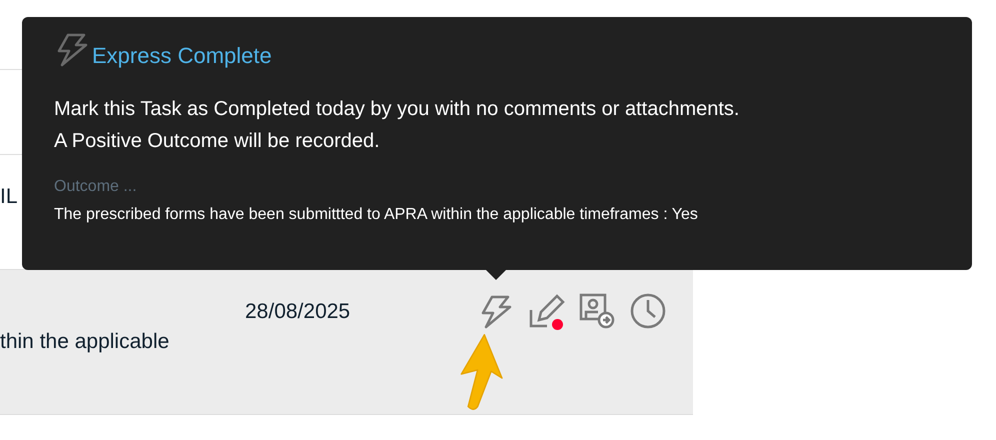 This screenshot has width=996, height=440. What do you see at coordinates (397, 109) in the screenshot?
I see `tooltip-text: Mark this Task as Completed today by you with no comments or attachments.` at bounding box center [397, 109].